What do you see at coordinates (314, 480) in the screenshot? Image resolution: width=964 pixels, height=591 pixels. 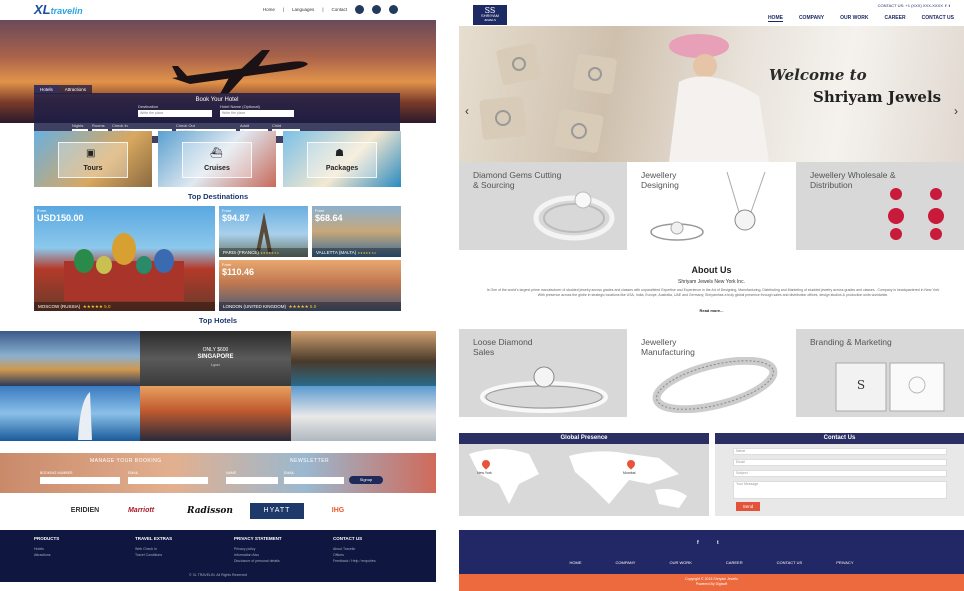 I see `newsletter-email-input` at bounding box center [314, 480].